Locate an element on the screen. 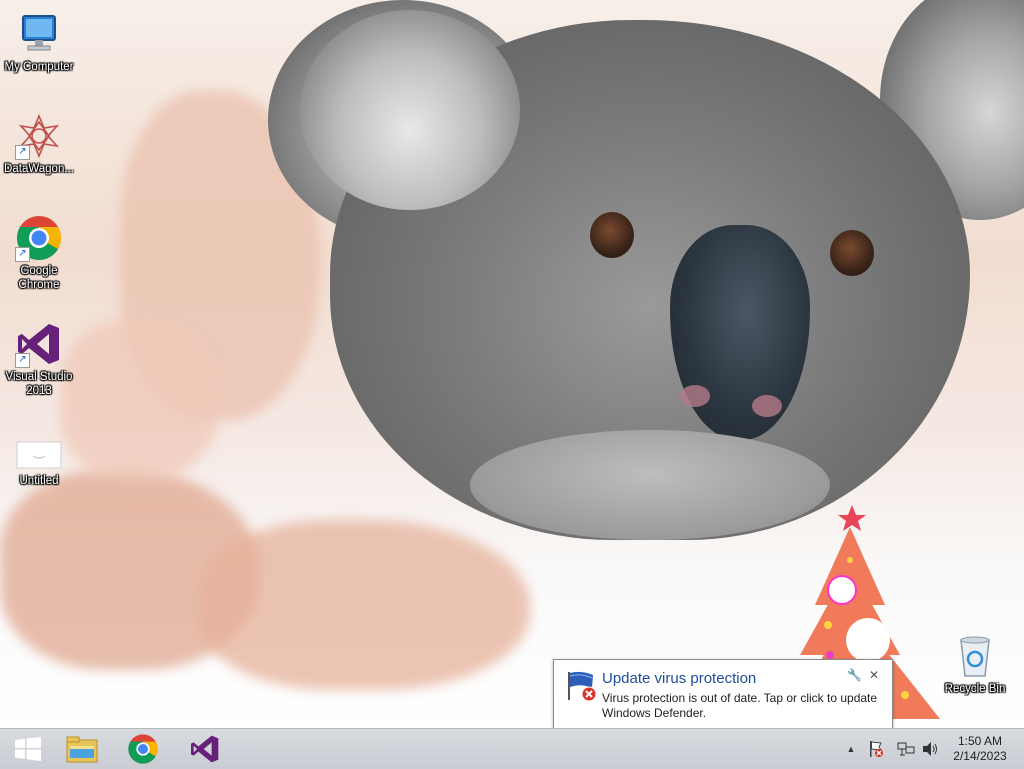 The height and width of the screenshot is (769, 1024). desktop-icon-label: Untitled is located at coordinates (39, 481).